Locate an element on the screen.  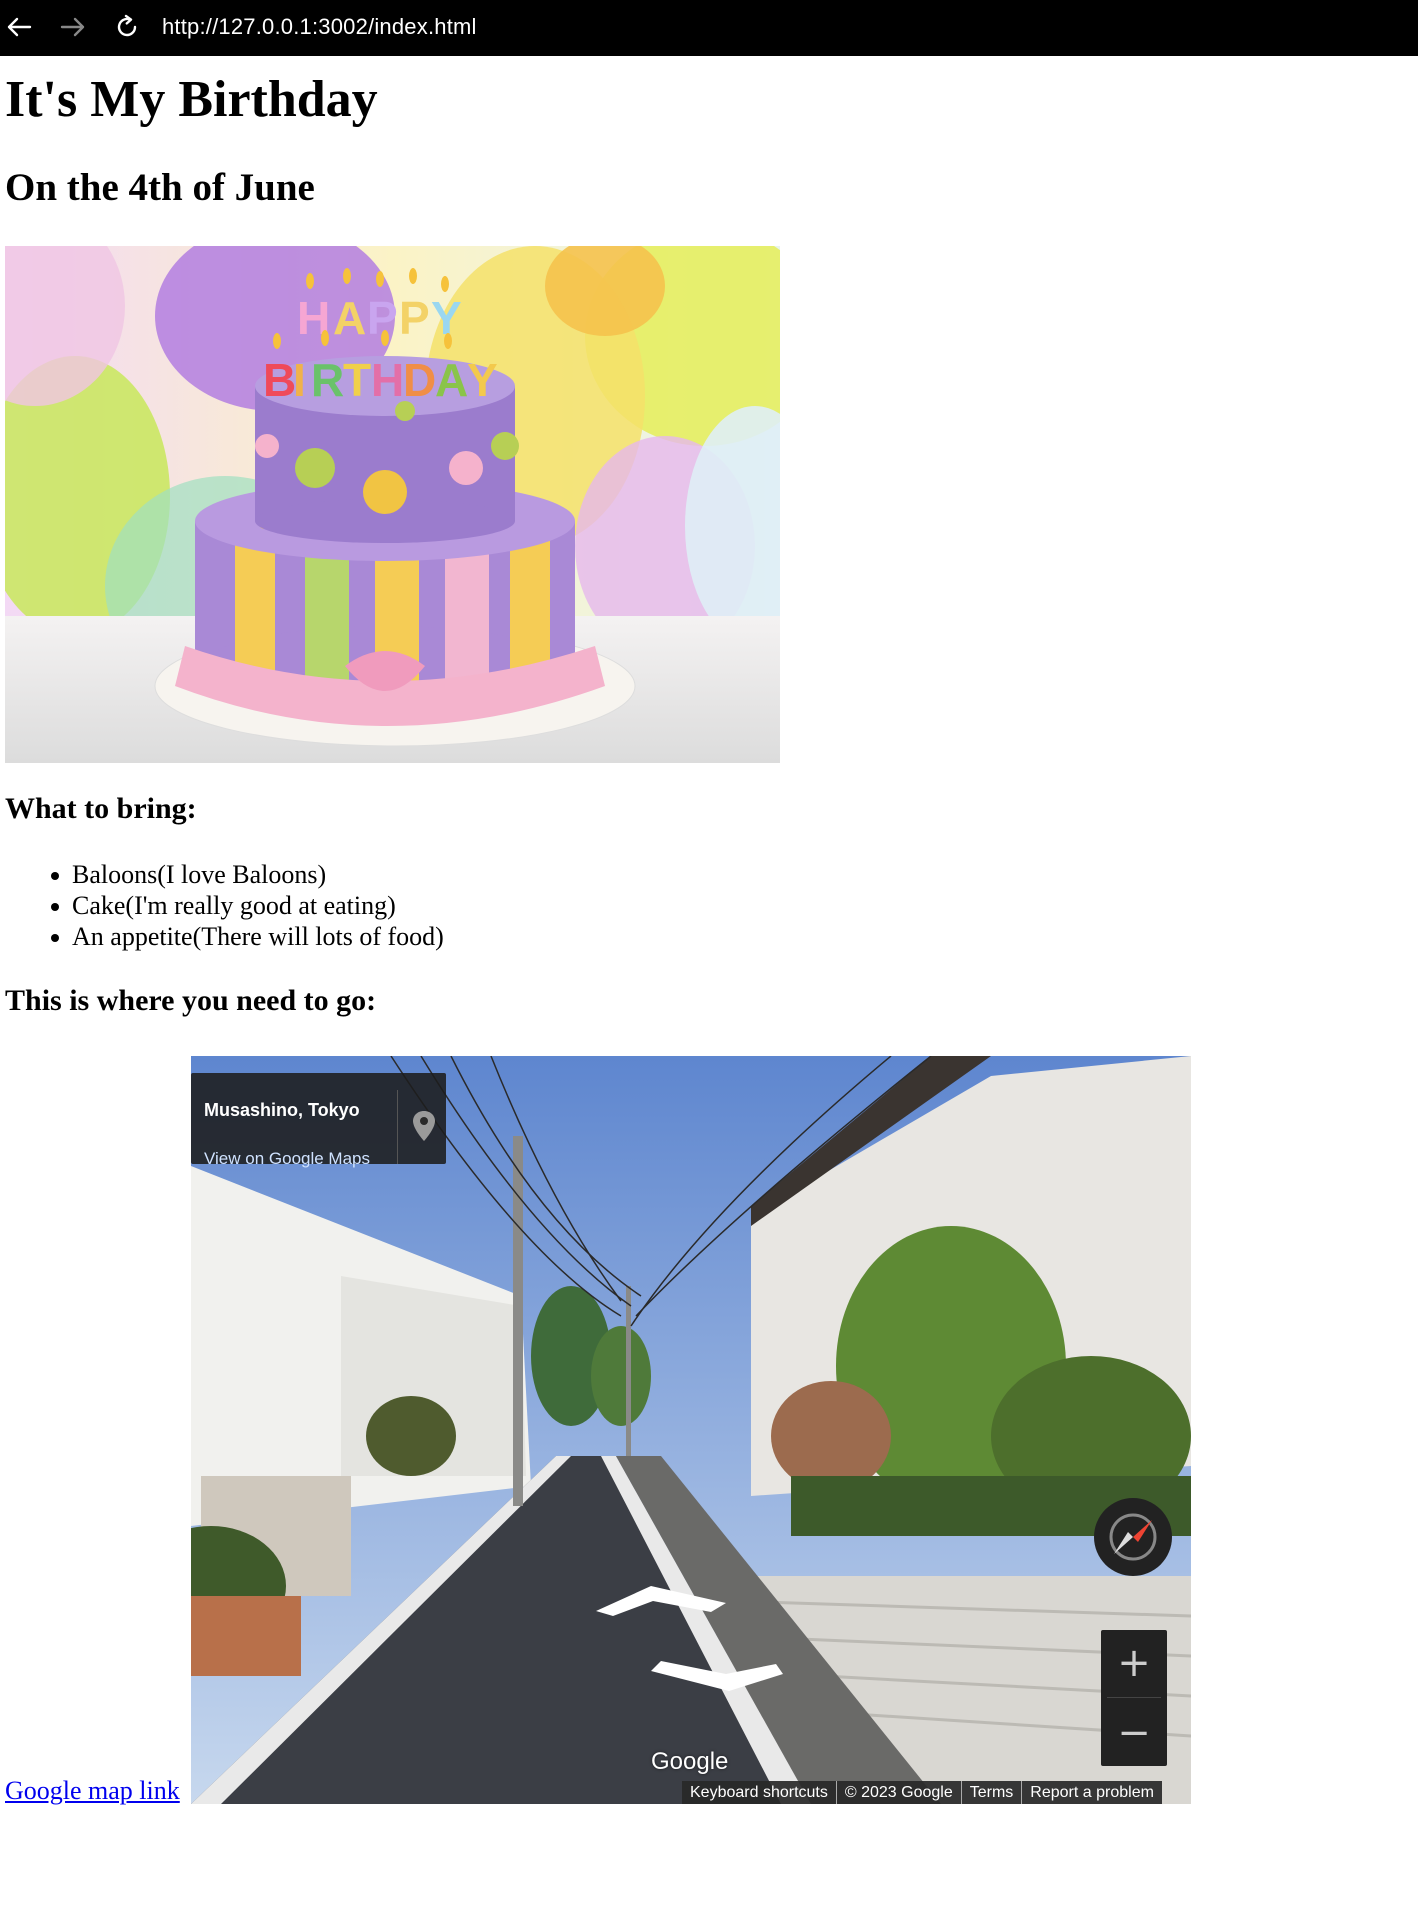
reload-button is located at coordinates (127, 27).